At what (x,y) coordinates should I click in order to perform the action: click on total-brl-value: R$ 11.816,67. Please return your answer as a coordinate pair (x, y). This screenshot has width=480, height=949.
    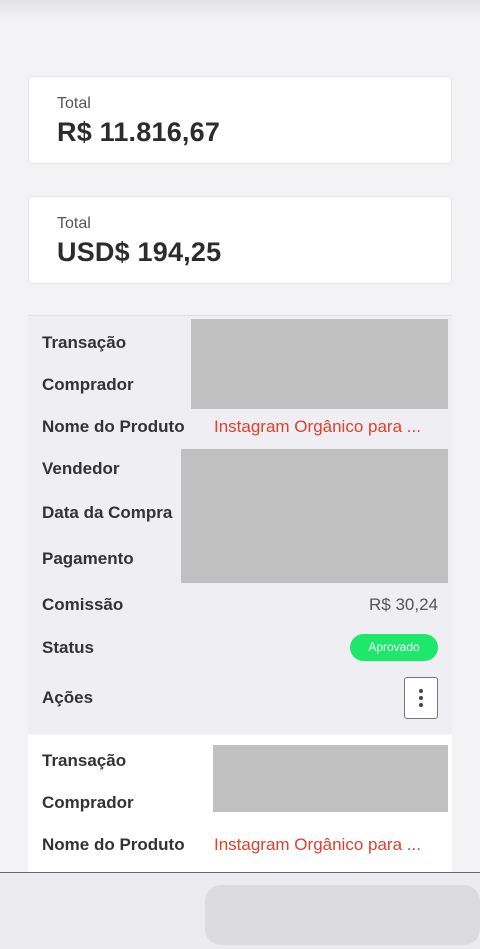
    Looking at the image, I should click on (139, 132).